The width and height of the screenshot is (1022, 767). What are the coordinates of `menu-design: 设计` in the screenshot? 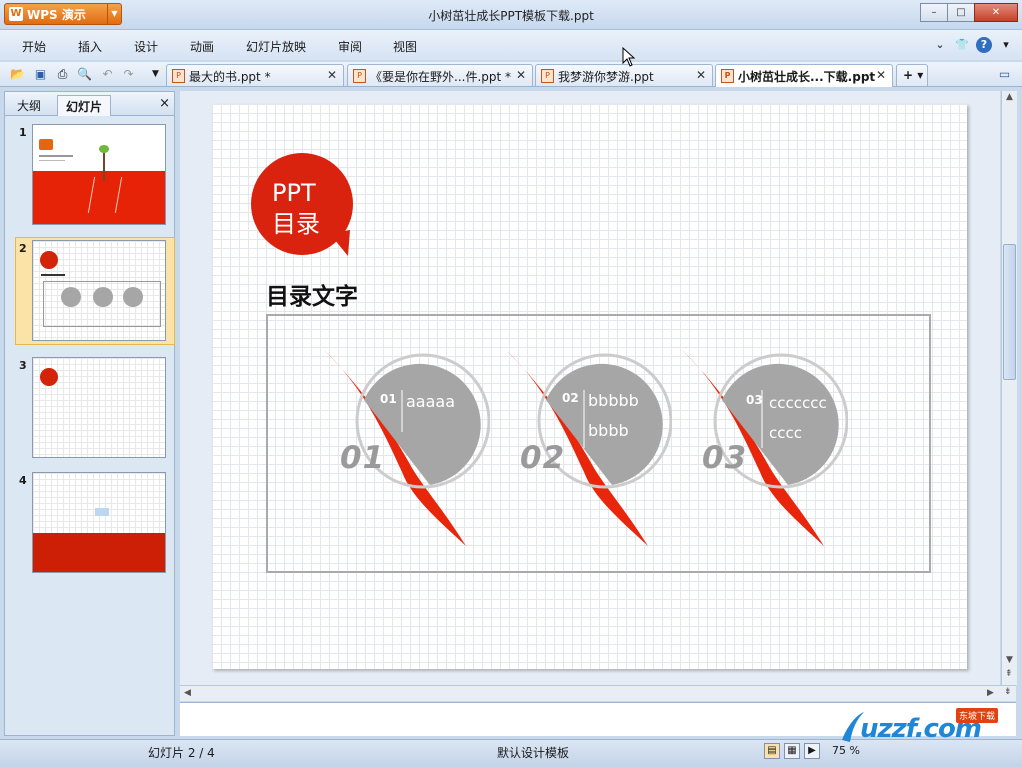 It's located at (146, 46).